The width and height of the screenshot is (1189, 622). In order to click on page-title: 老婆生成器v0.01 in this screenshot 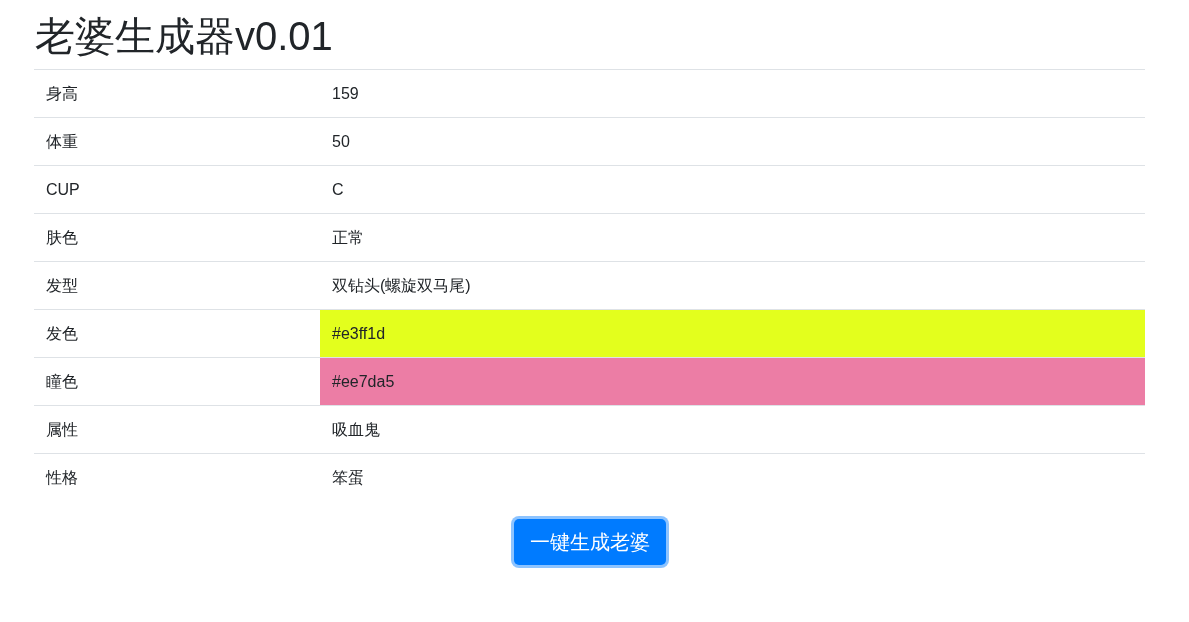, I will do `click(184, 36)`.